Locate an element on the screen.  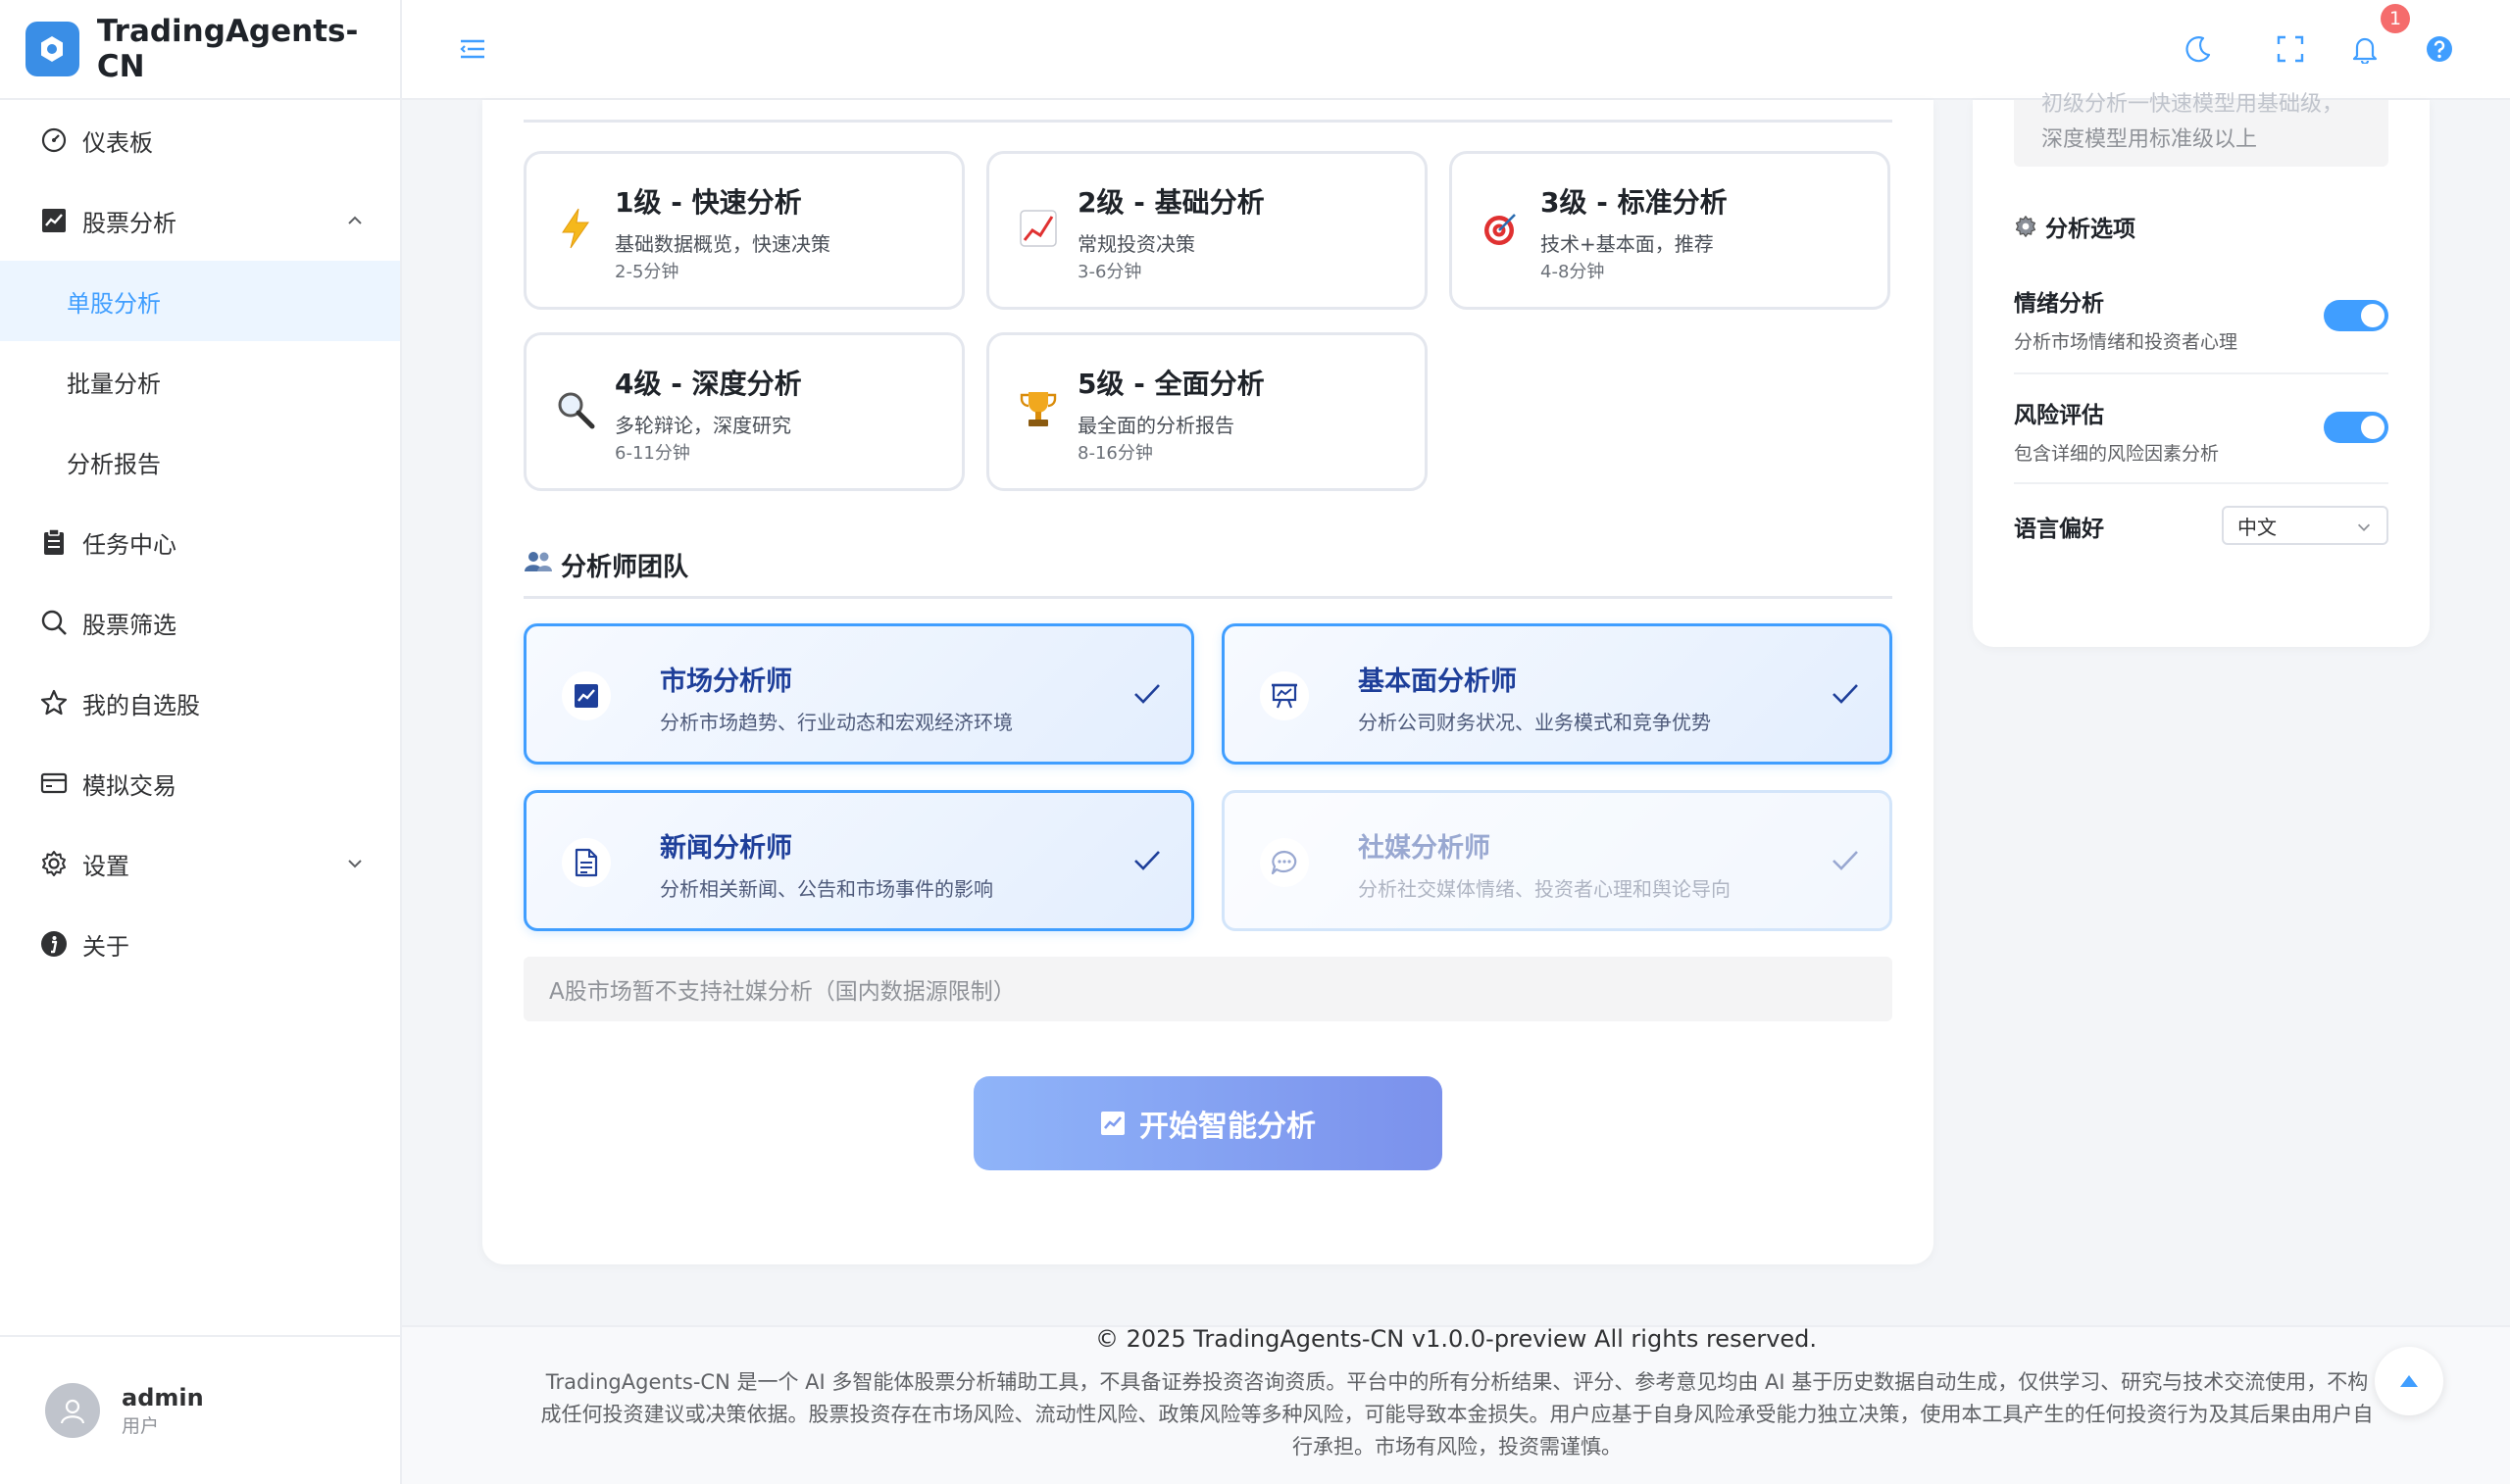
analysis-options-title: 分析选项 is located at coordinates (2074, 227).